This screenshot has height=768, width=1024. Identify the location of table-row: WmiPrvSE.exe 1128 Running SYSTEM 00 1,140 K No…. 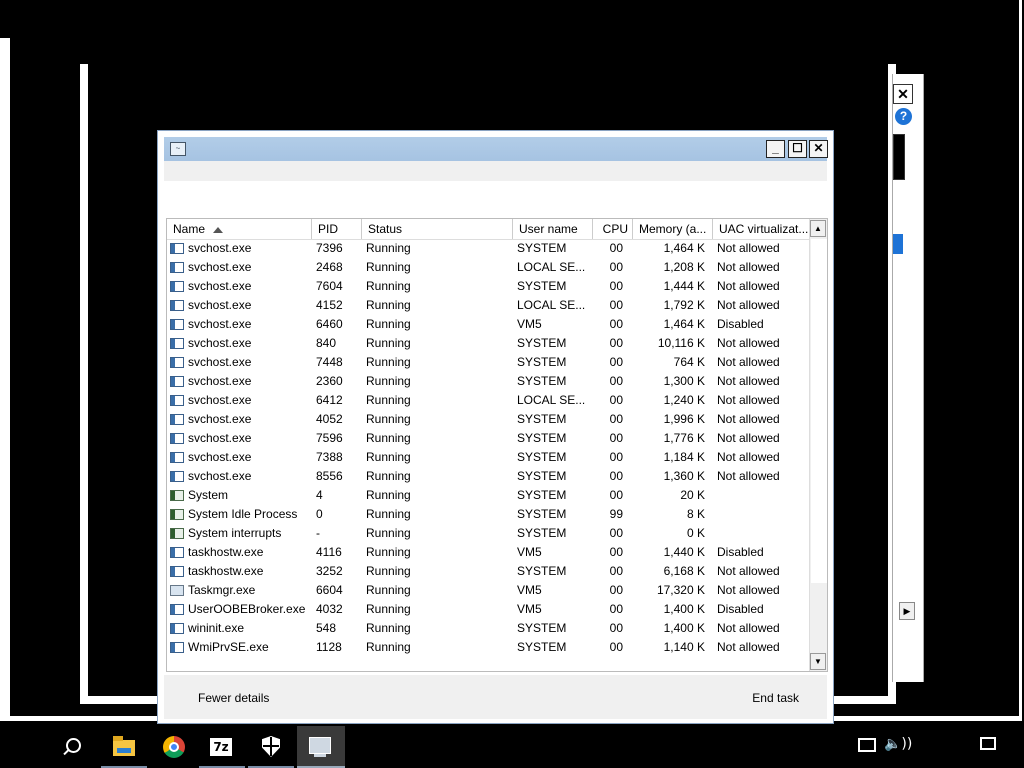
(489, 647).